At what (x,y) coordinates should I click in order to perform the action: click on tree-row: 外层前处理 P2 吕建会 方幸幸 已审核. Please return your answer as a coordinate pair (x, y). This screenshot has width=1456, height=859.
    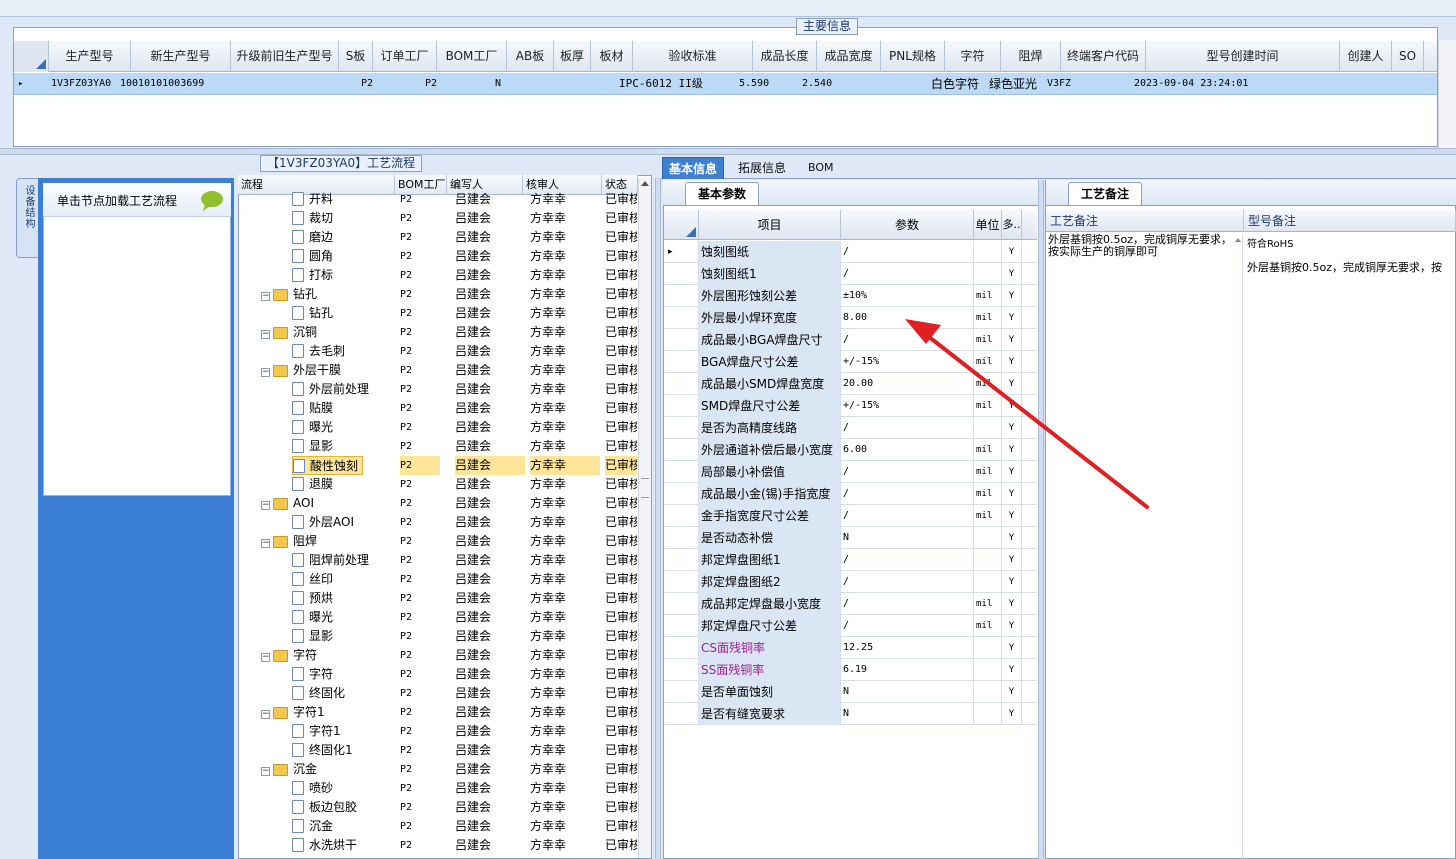
    Looking at the image, I should click on (438, 389).